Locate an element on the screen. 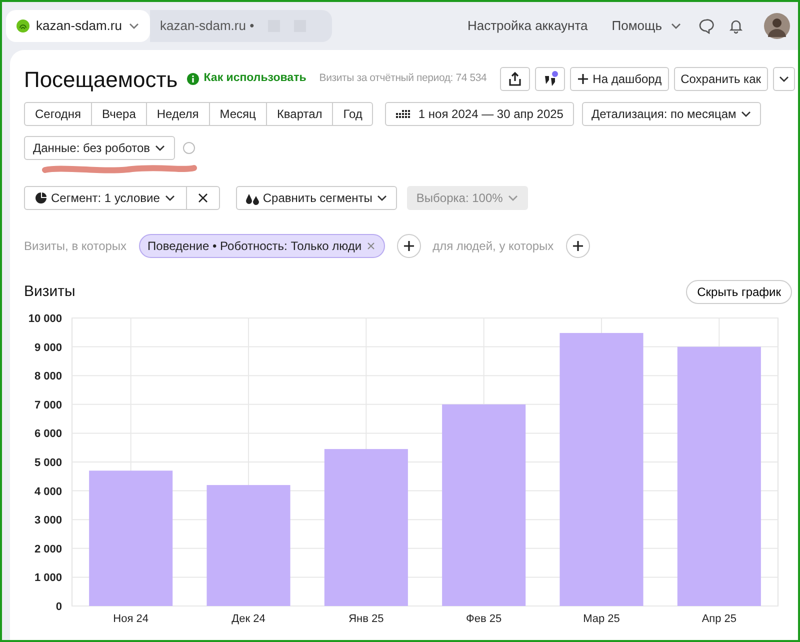  y-axis-label: 2 000 is located at coordinates (48, 549).